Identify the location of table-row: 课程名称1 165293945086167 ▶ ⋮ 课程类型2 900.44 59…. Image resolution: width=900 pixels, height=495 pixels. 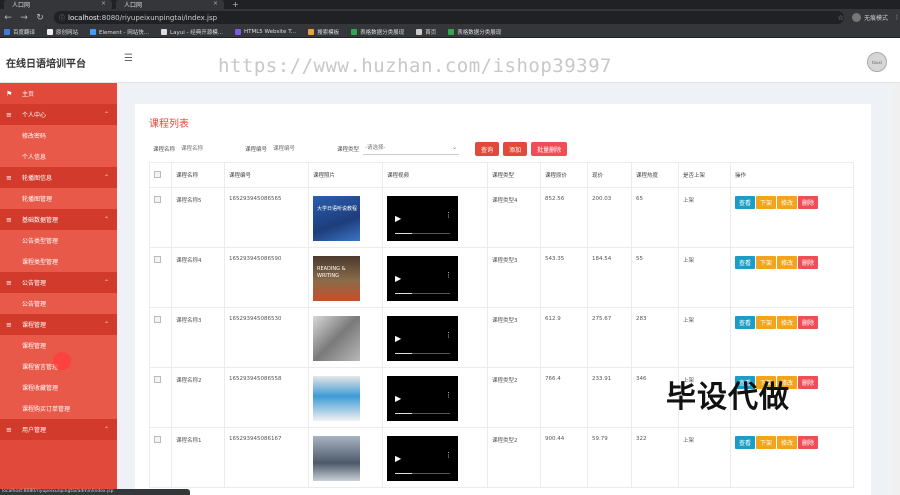
(501, 457).